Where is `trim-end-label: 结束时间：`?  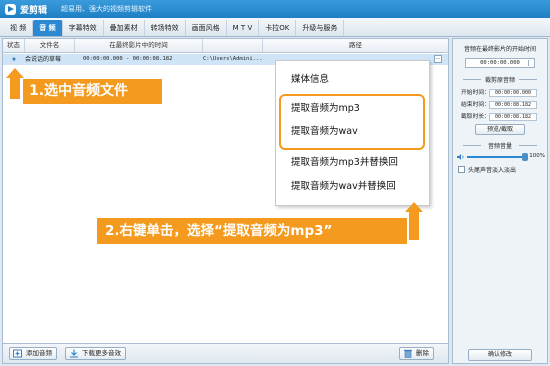 trim-end-label: 结束时间： is located at coordinates (475, 105).